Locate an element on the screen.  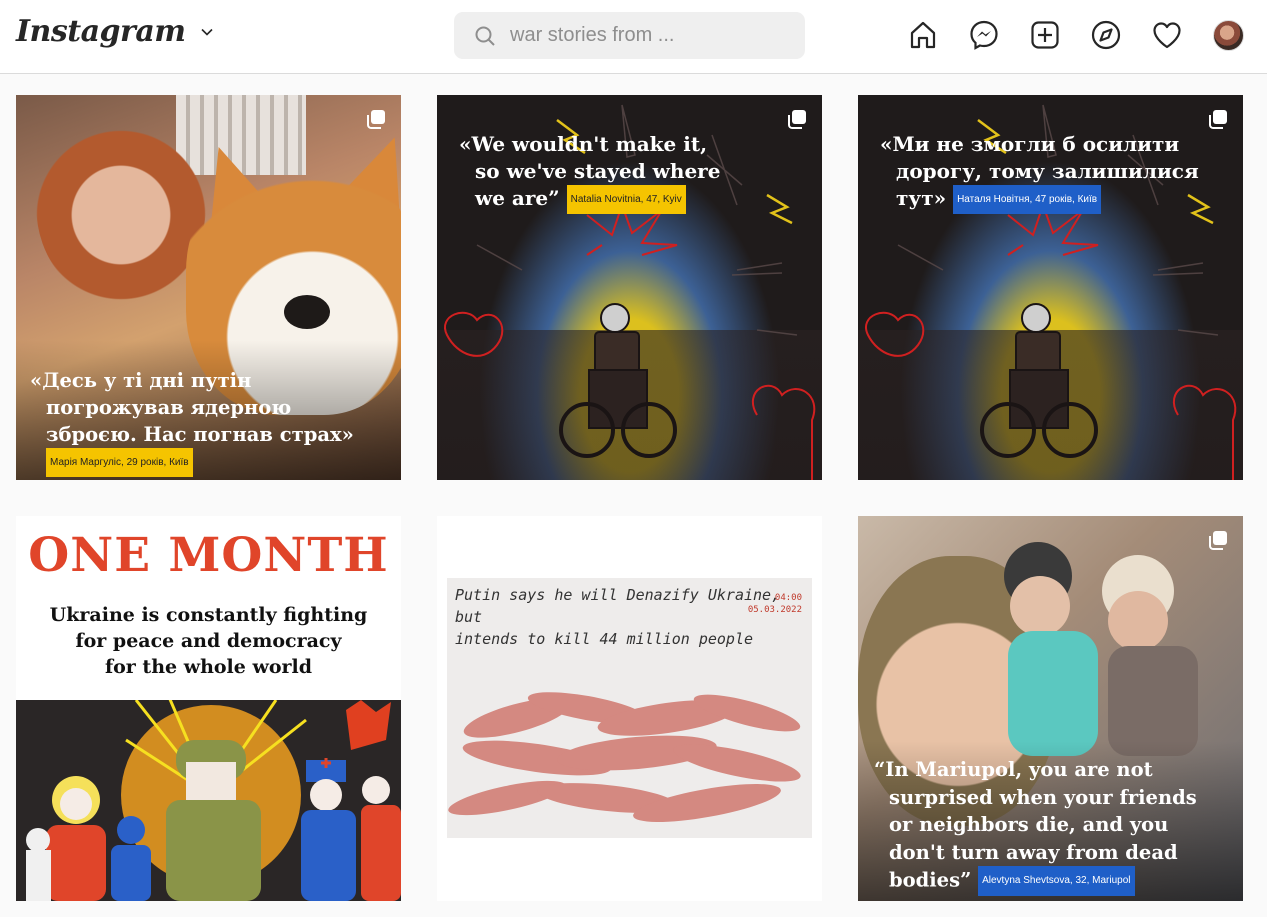
quote-line: тут» is located at coordinates (921, 198).